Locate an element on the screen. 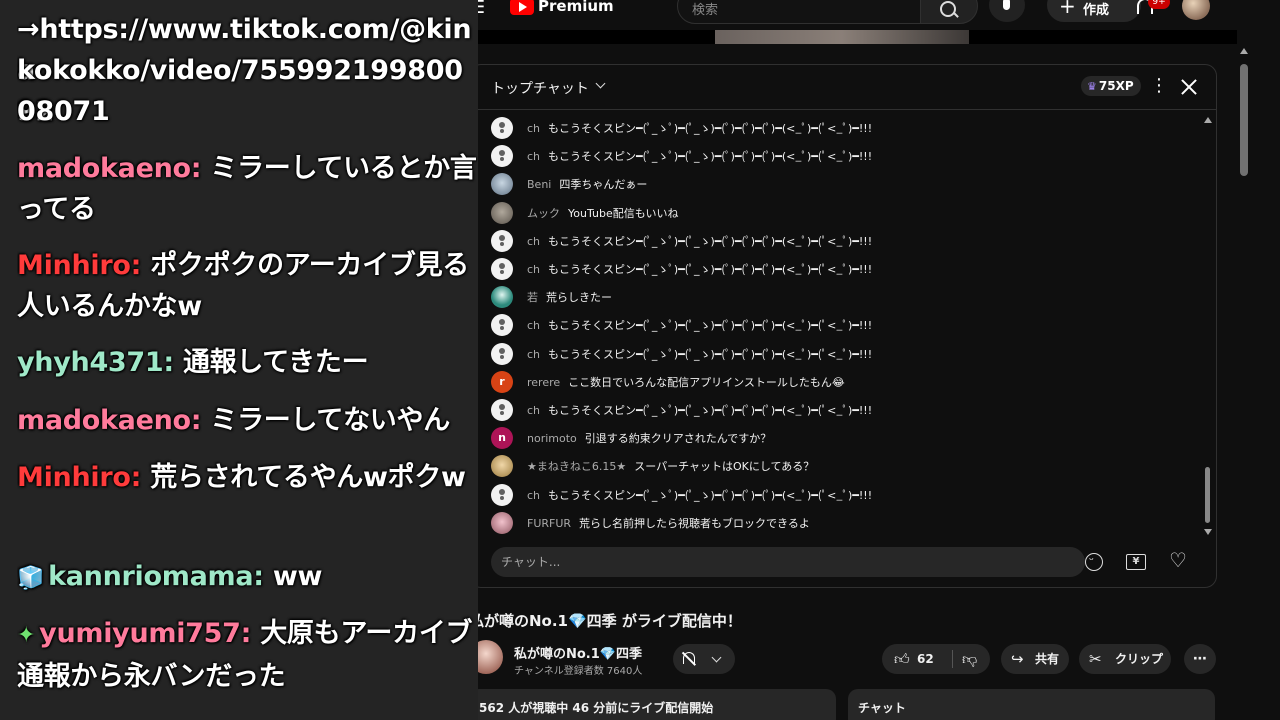 This screenshot has height=720, width=1280. chat-author-name: norimoto is located at coordinates (552, 438).